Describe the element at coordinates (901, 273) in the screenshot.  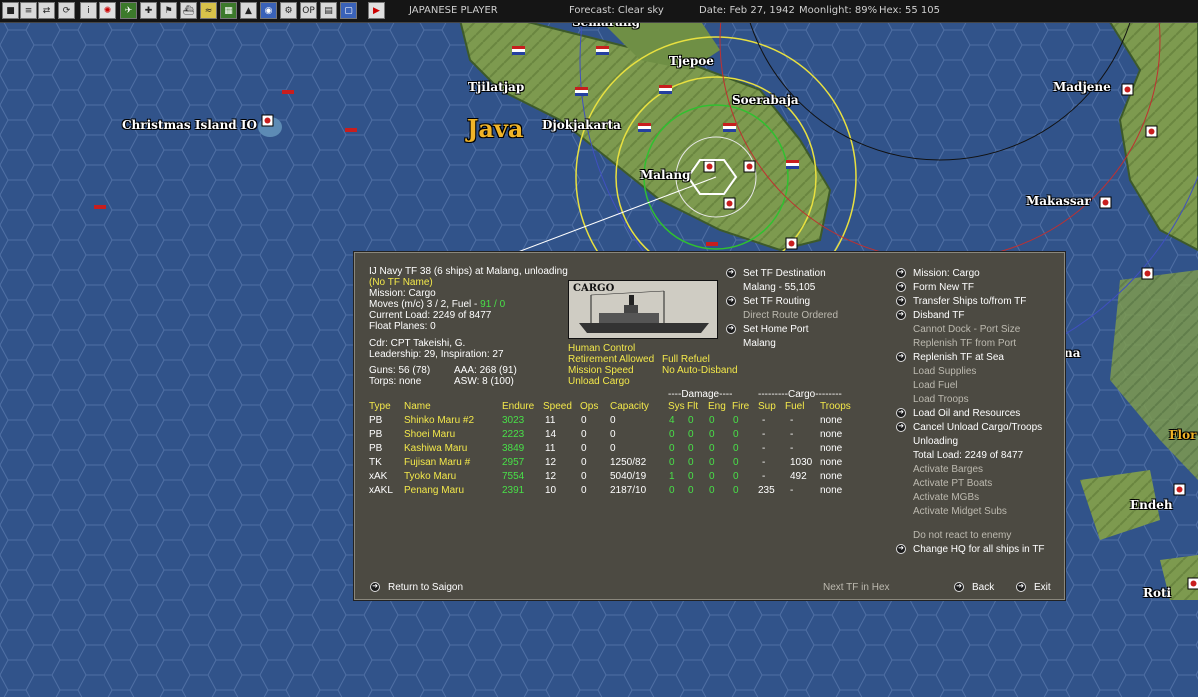
I see `mission-arrow-icon: ➜` at that location.